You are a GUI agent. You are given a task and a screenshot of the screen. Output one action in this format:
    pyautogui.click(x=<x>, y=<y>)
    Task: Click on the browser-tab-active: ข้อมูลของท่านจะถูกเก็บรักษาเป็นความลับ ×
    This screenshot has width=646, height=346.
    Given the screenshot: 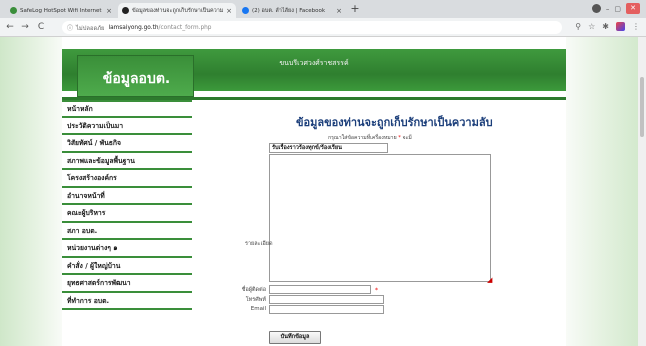 What is the action you would take?
    pyautogui.click(x=177, y=10)
    